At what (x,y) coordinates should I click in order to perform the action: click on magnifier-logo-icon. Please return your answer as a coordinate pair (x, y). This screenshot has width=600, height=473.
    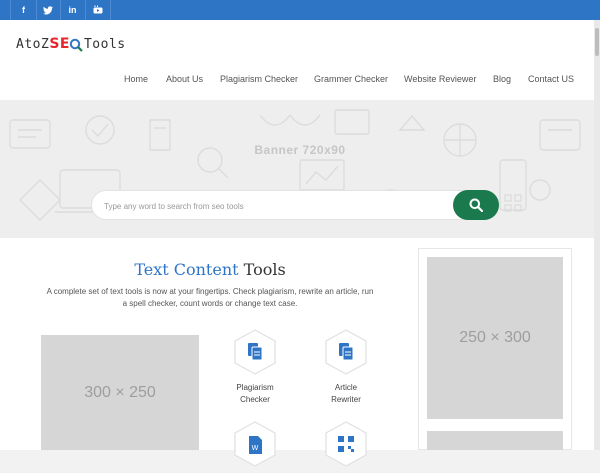
    Looking at the image, I should click on (76, 45).